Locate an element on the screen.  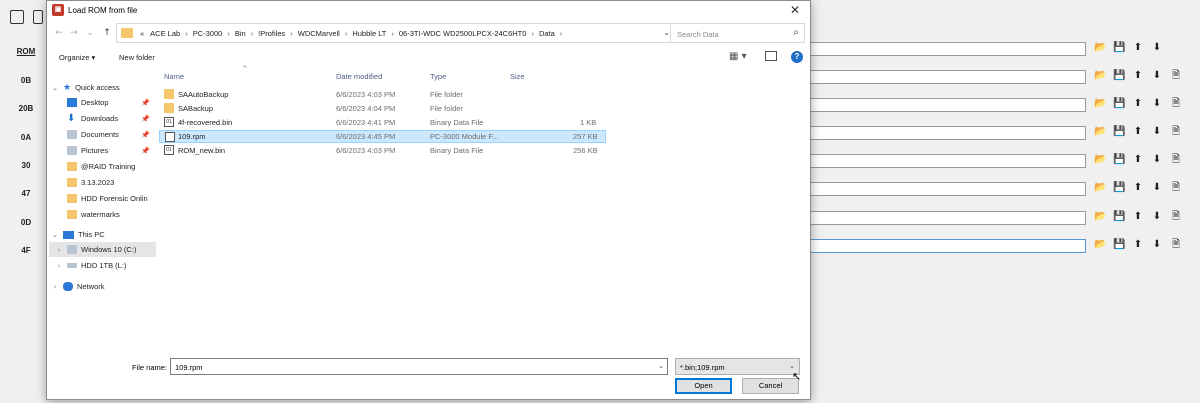
open-file-icon is located at coordinates (38, 17).